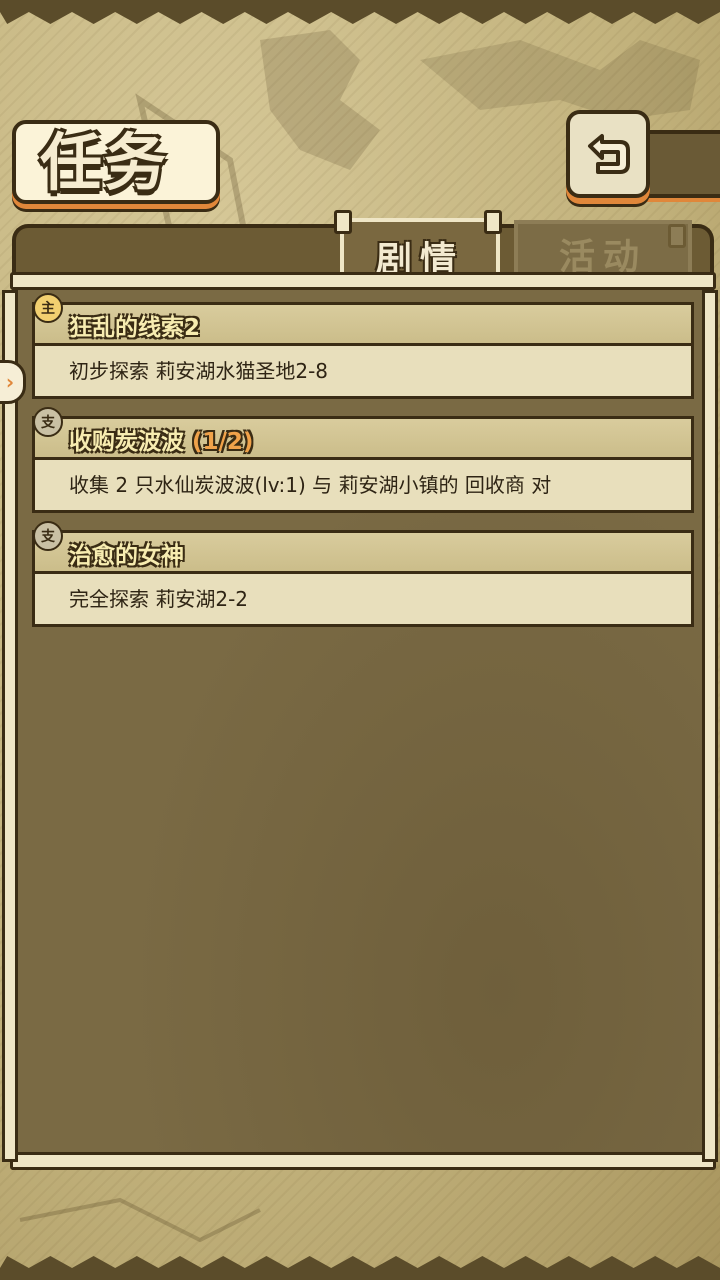  I want to click on quest-title: 治愈的女神, so click(126, 553).